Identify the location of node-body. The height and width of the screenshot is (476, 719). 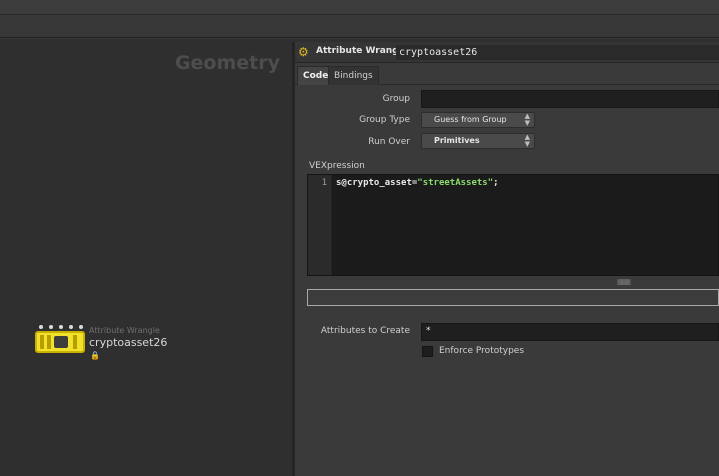
(60, 342).